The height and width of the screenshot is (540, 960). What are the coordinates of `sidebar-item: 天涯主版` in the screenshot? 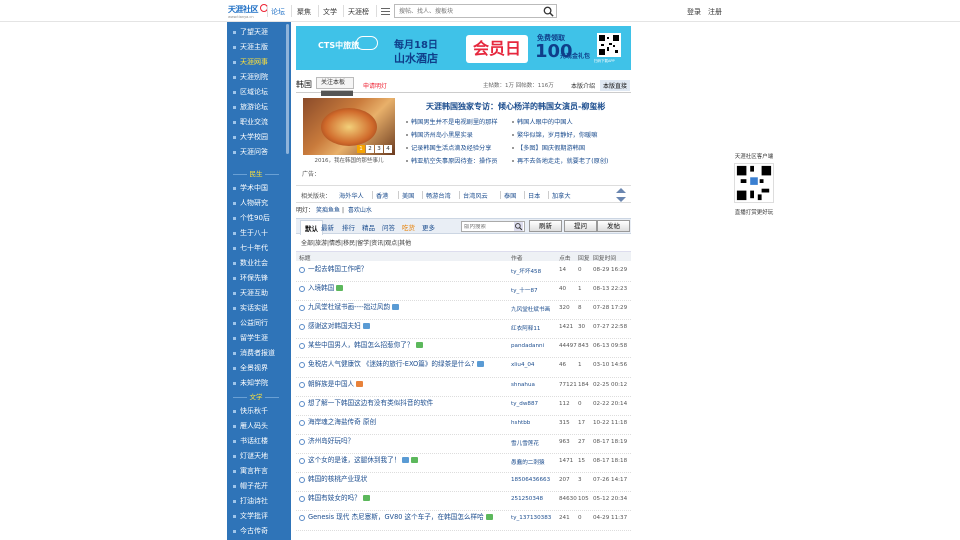 It's located at (256, 47).